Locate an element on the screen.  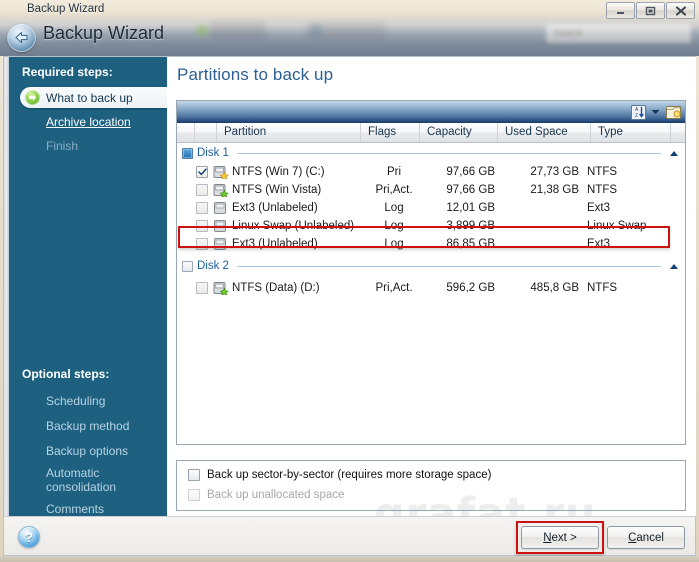
close-button is located at coordinates (680, 10).